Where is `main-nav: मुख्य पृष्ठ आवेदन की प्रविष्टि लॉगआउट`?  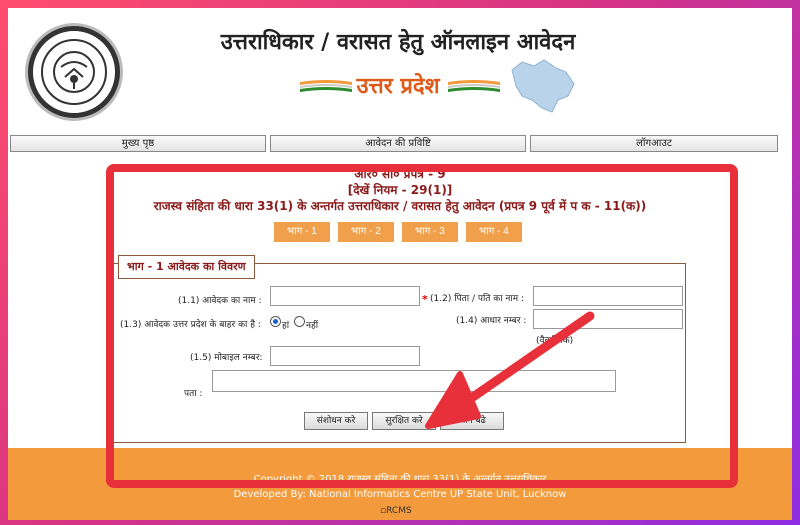
main-nav: मुख्य पृष्ठ आवेदन की प्रविष्टि लॉगआउट is located at coordinates (400, 143).